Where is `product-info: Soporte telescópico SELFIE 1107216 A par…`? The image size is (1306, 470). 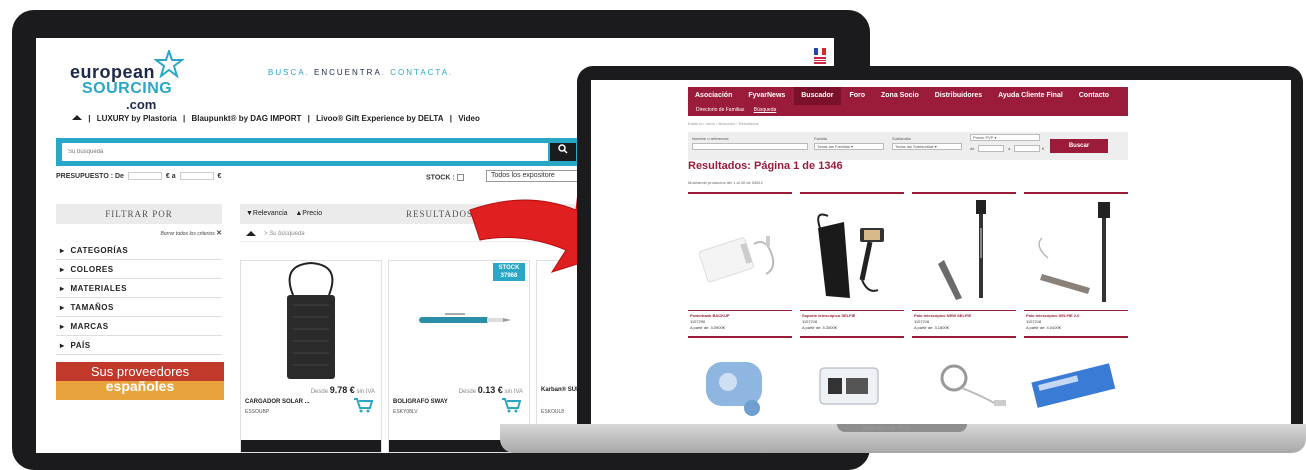
product-info: Soporte telescópico SELFIE 1107216 A par… is located at coordinates (852, 324).